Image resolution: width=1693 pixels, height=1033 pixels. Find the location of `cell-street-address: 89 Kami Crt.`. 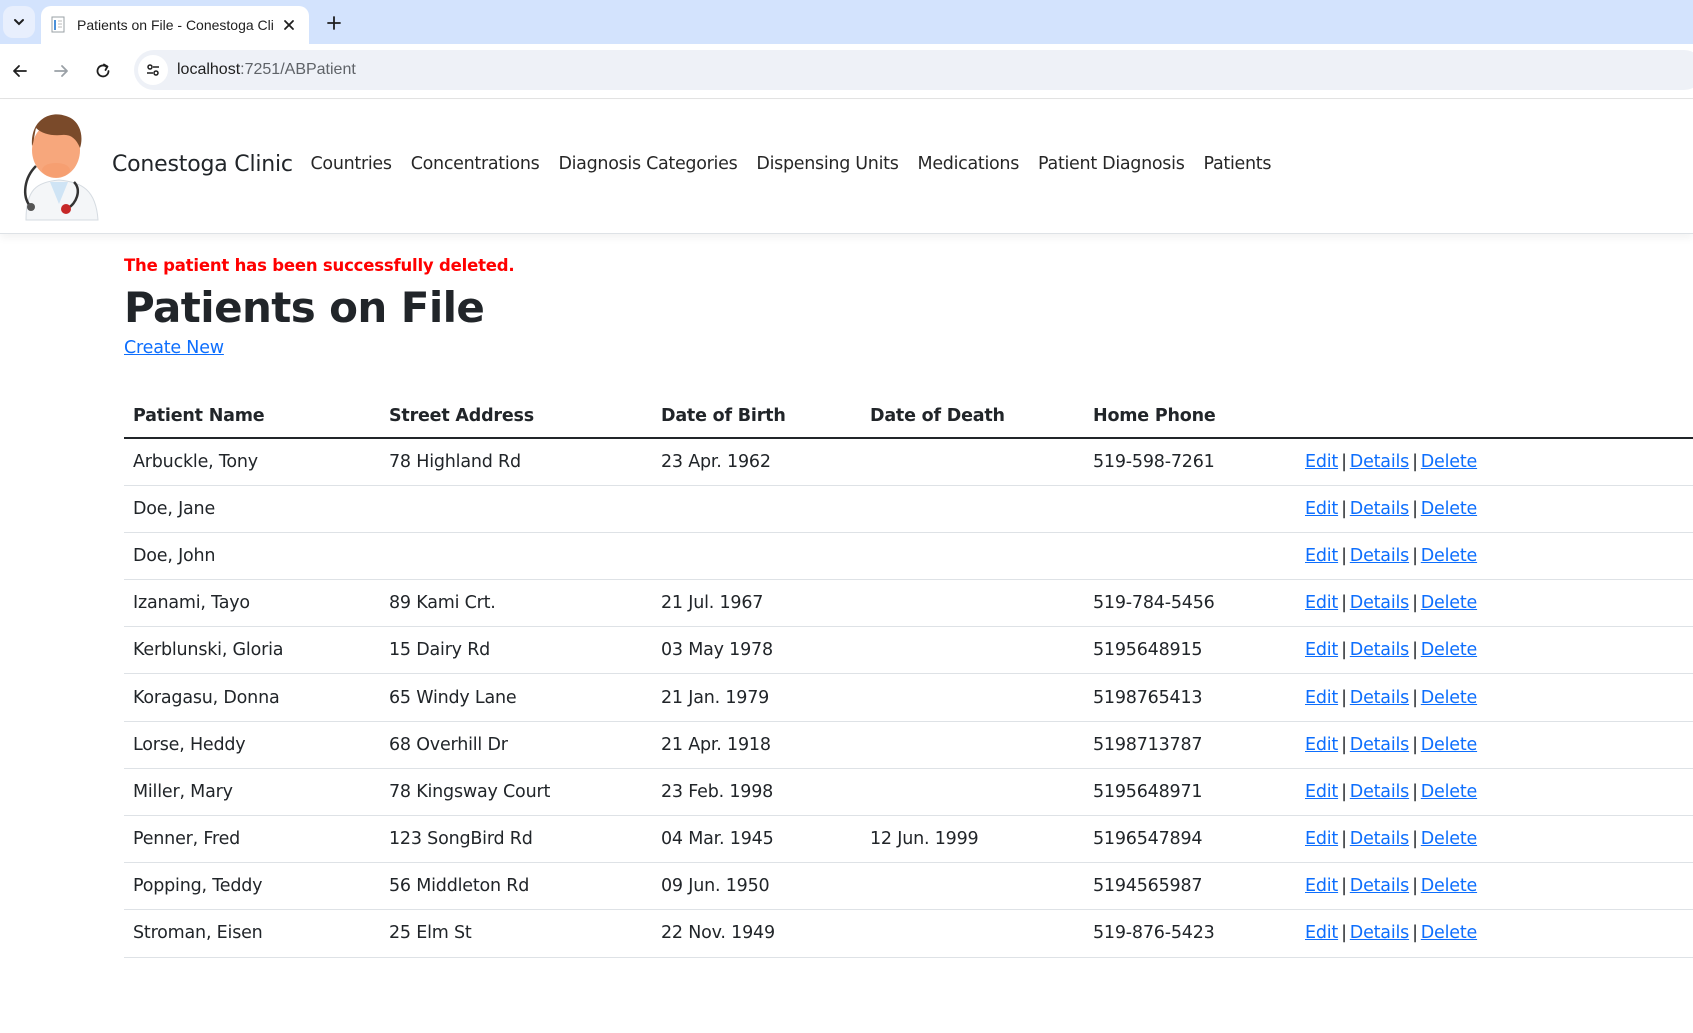

cell-street-address: 89 Kami Crt. is located at coordinates (516, 603).